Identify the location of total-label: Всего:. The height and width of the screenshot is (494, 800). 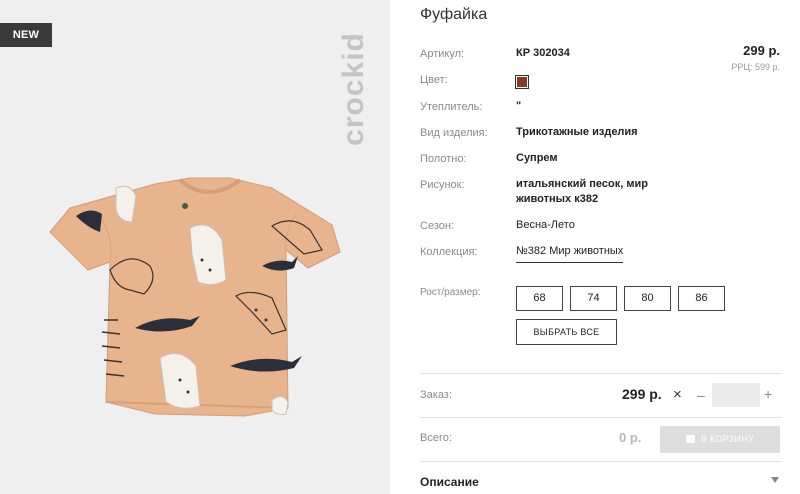
(436, 438).